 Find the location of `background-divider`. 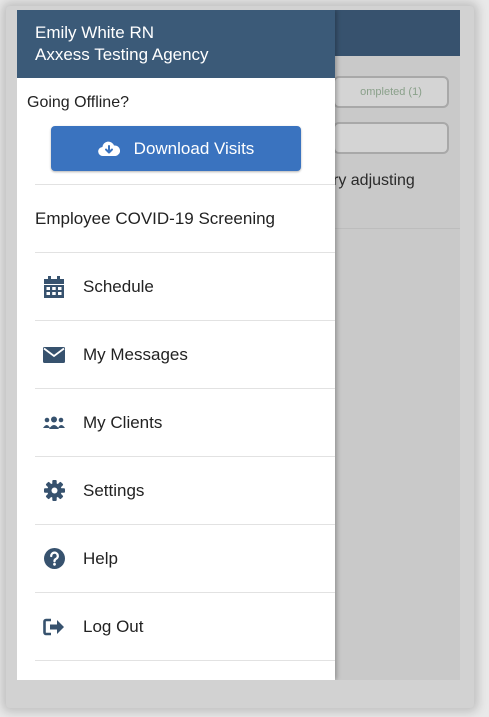

background-divider is located at coordinates (396, 228).